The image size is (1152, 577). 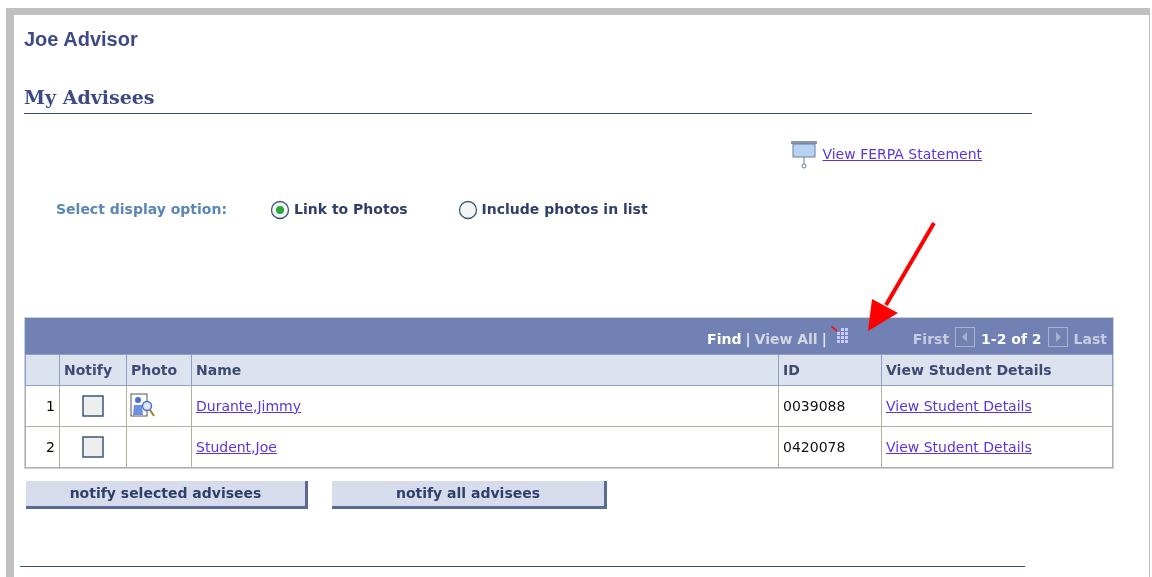 I want to click on column-header: Name, so click(x=219, y=369).